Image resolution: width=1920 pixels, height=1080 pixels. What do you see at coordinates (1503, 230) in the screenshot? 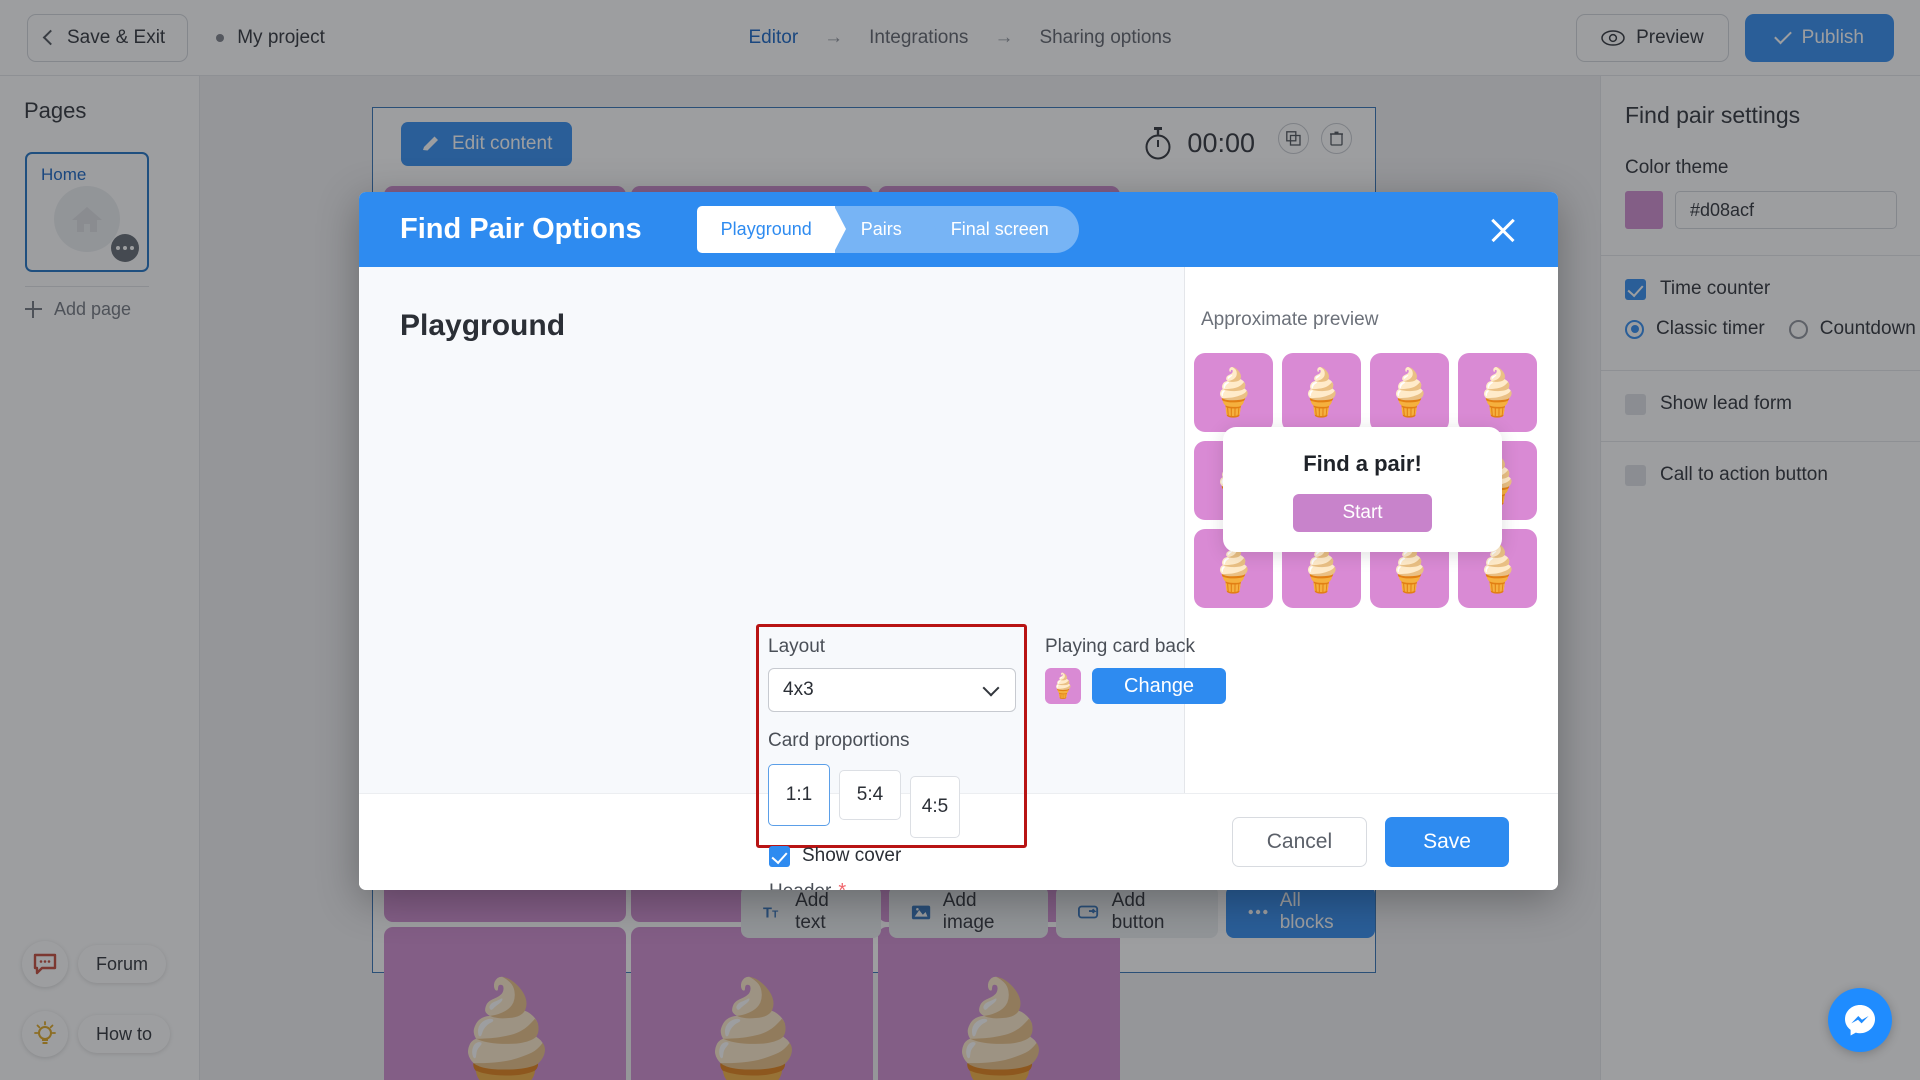
I see `close-icon` at bounding box center [1503, 230].